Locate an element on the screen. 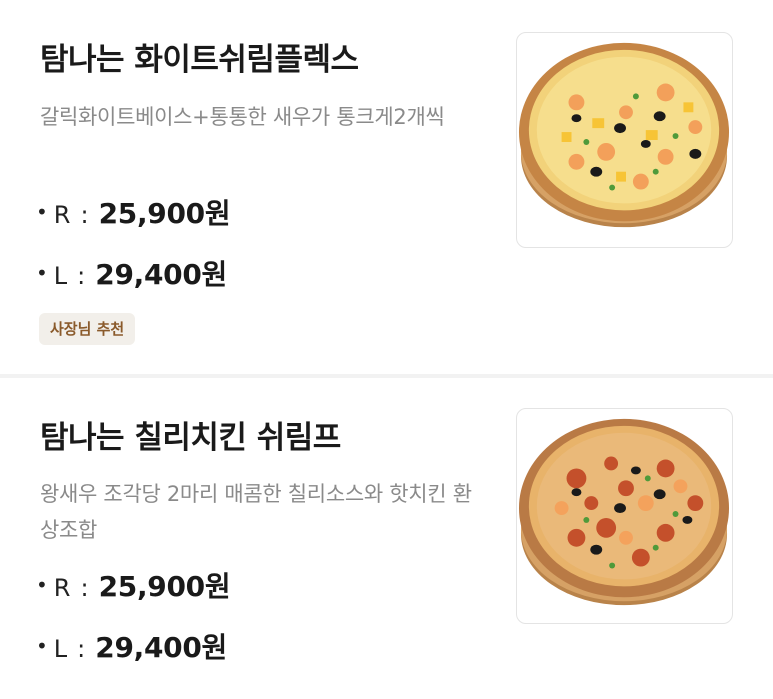 The width and height of the screenshot is (773, 699). menu-item-title: 탐나는 화이트쉬림플렉스 is located at coordinates (199, 60).